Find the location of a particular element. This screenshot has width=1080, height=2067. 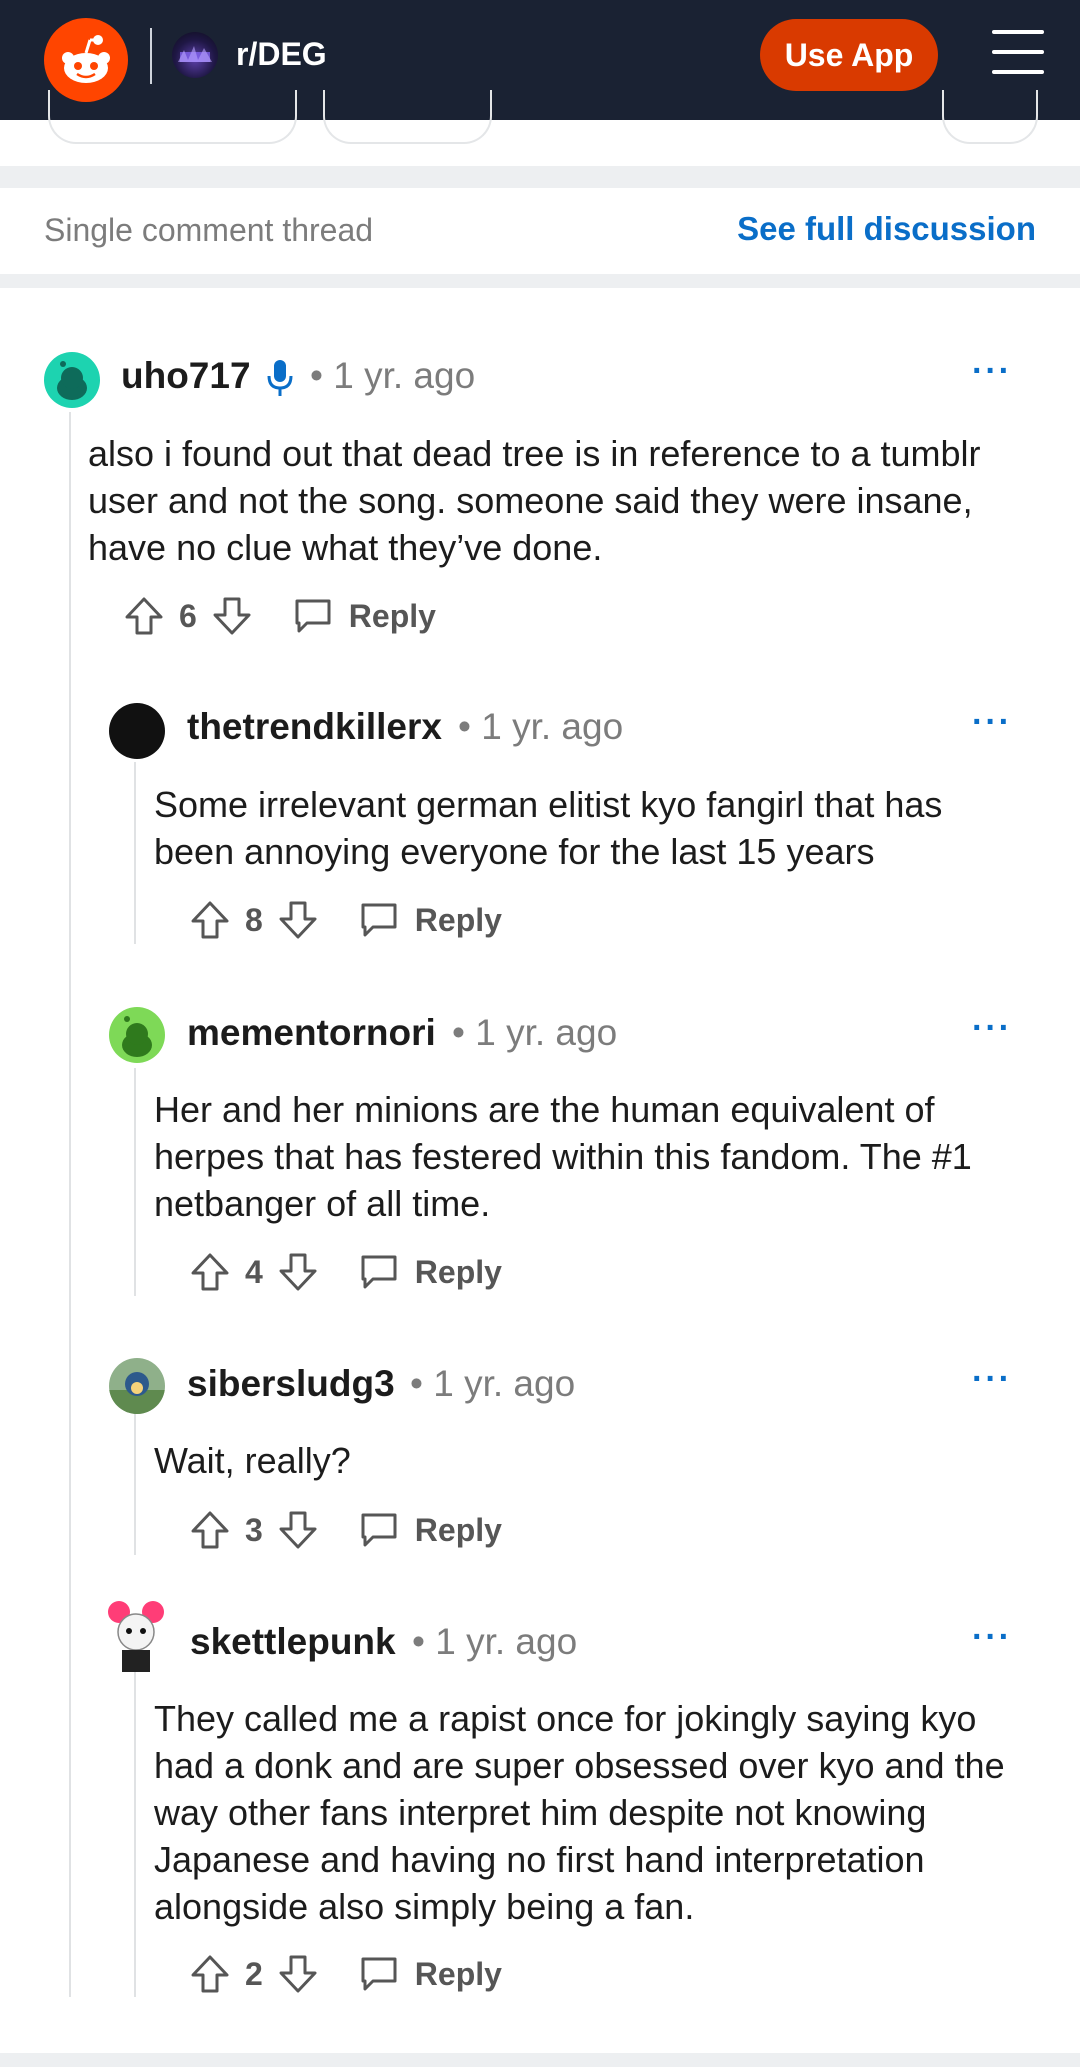

comment-username: mementornori is located at coordinates (311, 1033).